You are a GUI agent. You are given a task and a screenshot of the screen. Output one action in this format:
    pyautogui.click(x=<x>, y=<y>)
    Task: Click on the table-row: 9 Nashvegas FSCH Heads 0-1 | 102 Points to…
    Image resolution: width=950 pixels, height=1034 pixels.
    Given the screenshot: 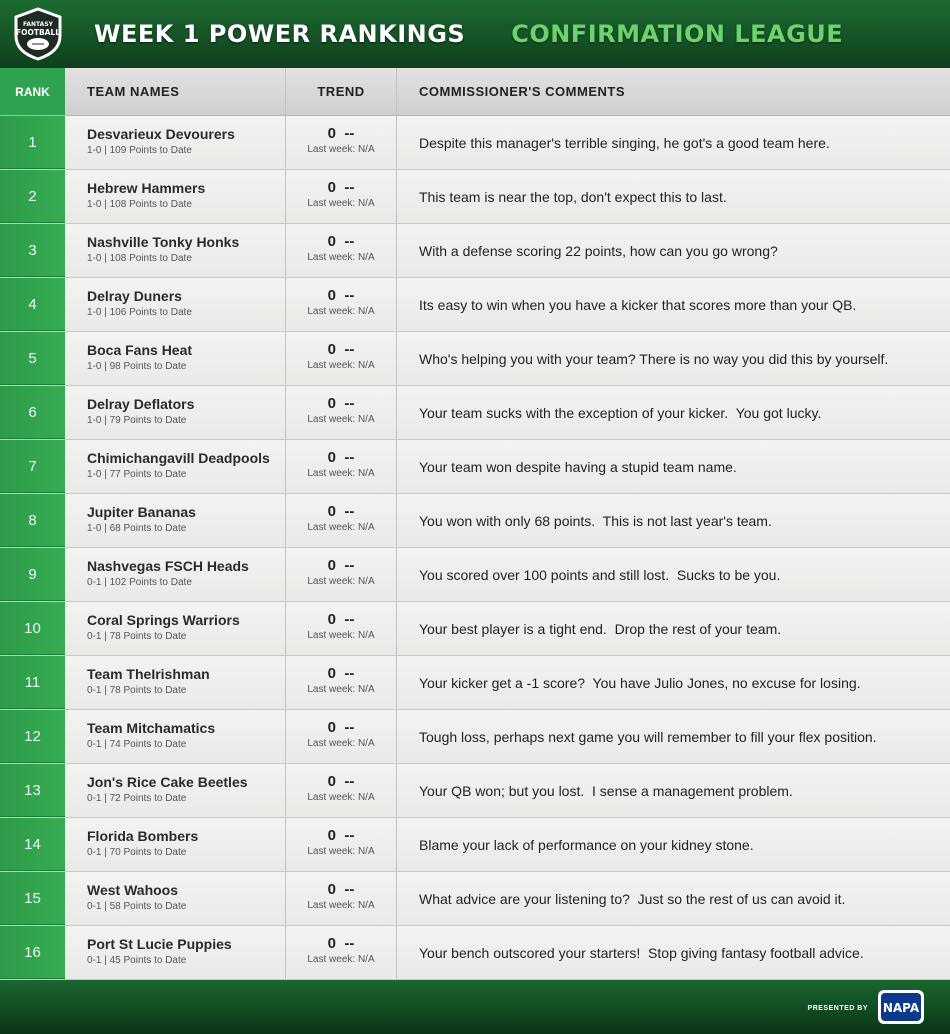 What is the action you would take?
    pyautogui.click(x=475, y=575)
    